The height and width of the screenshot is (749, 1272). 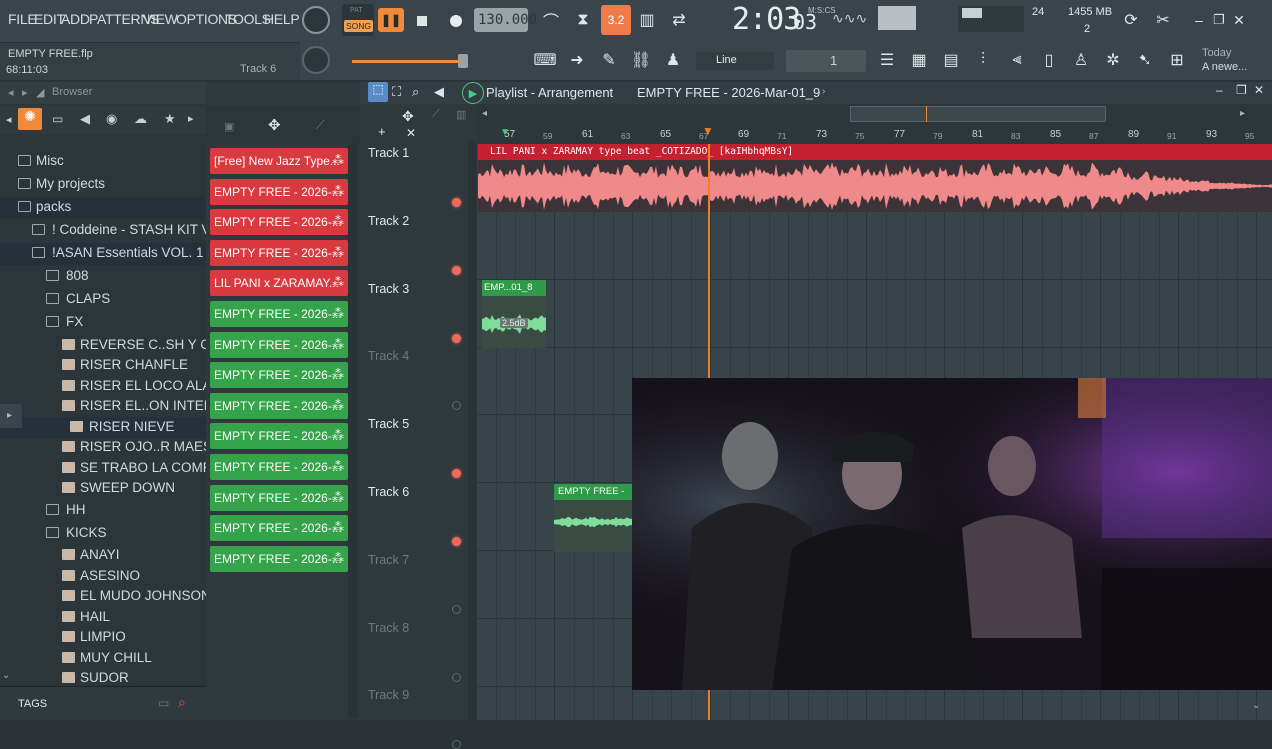 What do you see at coordinates (103, 387) in the screenshot?
I see `browser-item: RISER EL LOCO ALAN` at bounding box center [103, 387].